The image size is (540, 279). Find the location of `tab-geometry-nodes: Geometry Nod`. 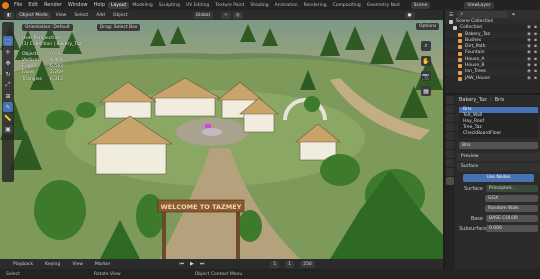

tab-geometry-nodes: Geometry Nod is located at coordinates (383, 5).